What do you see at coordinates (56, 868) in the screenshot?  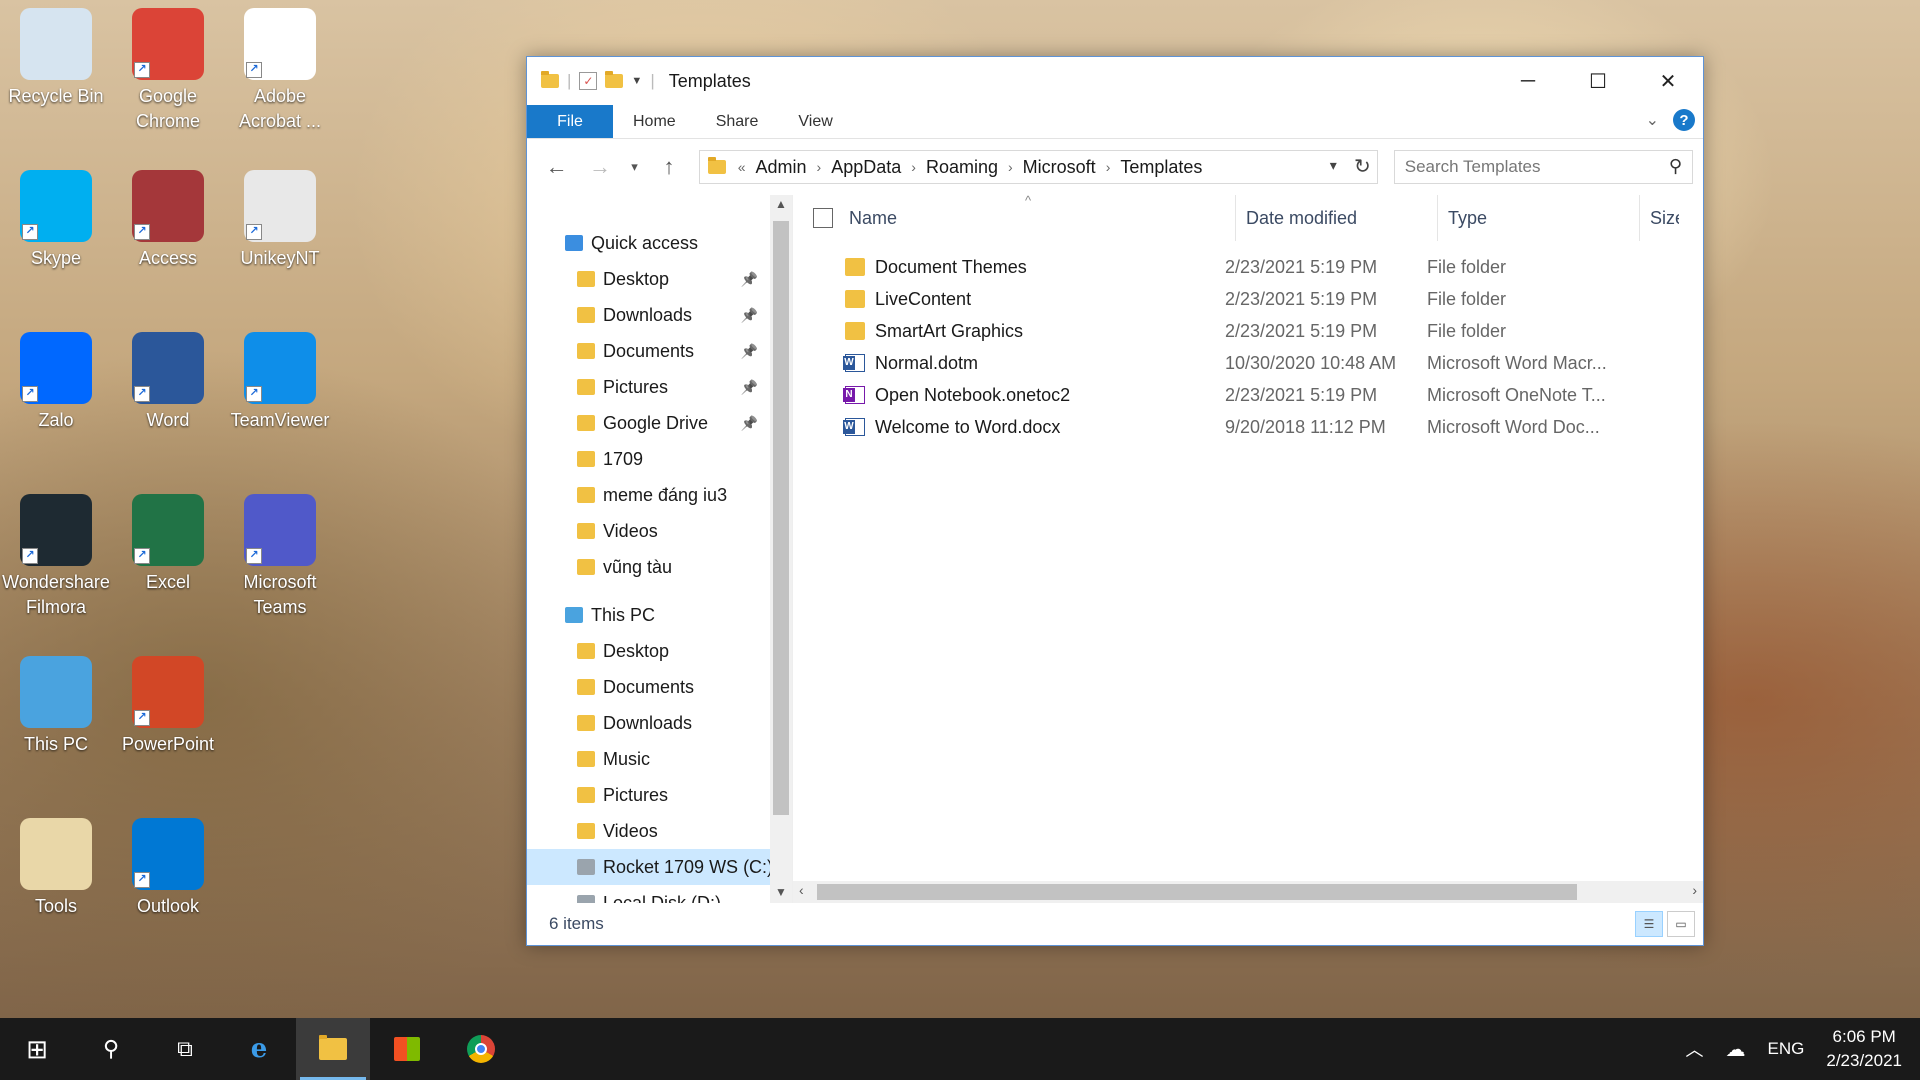 I see `desktop-icon-tools: Tools` at bounding box center [56, 868].